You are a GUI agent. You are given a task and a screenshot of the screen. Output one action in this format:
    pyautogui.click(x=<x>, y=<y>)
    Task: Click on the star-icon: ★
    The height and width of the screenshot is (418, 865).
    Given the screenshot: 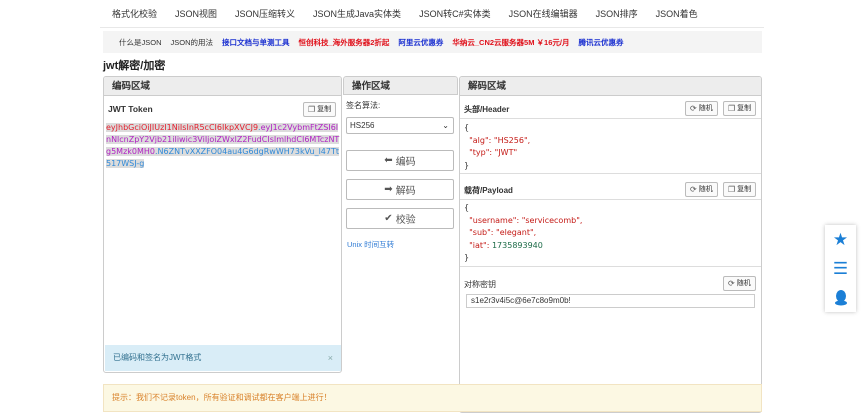 What is the action you would take?
    pyautogui.click(x=840, y=239)
    